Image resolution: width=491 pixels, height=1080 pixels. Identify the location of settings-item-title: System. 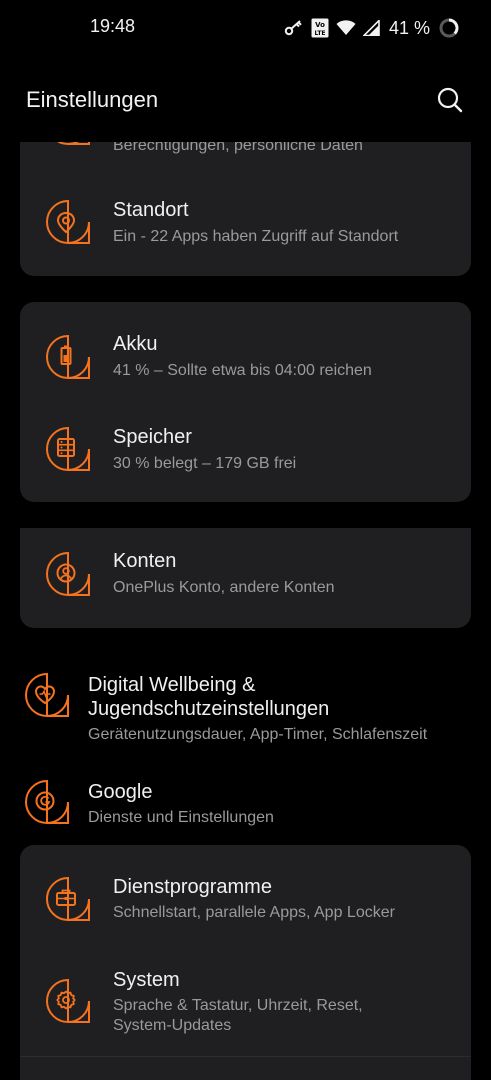
(146, 980).